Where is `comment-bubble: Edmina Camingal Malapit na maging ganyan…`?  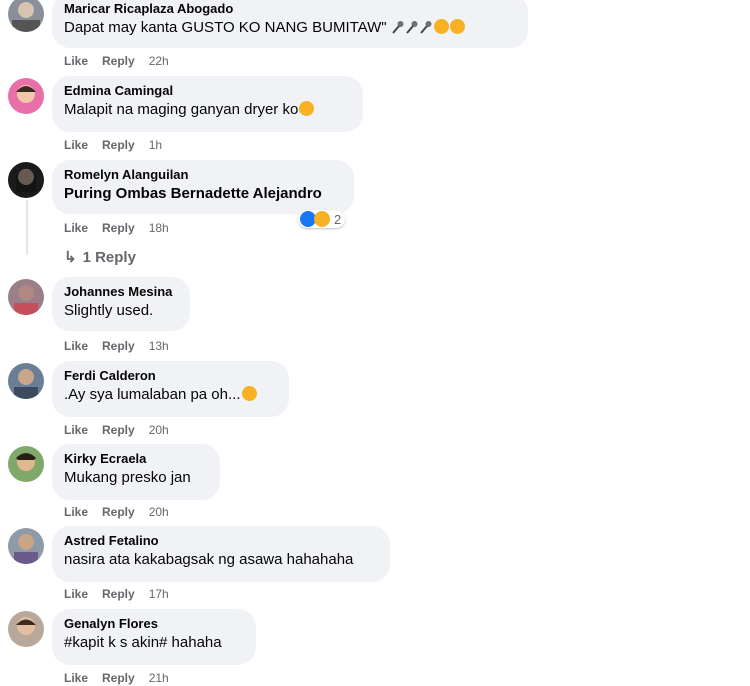
comment-bubble: Edmina Camingal Malapit na maging ganyan… is located at coordinates (207, 104).